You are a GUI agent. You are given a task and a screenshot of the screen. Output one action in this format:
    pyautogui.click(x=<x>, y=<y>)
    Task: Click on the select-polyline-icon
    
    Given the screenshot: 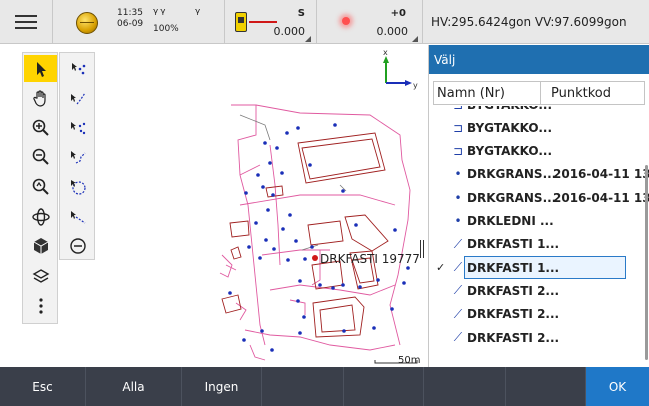 What is the action you would take?
    pyautogui.click(x=77, y=157)
    